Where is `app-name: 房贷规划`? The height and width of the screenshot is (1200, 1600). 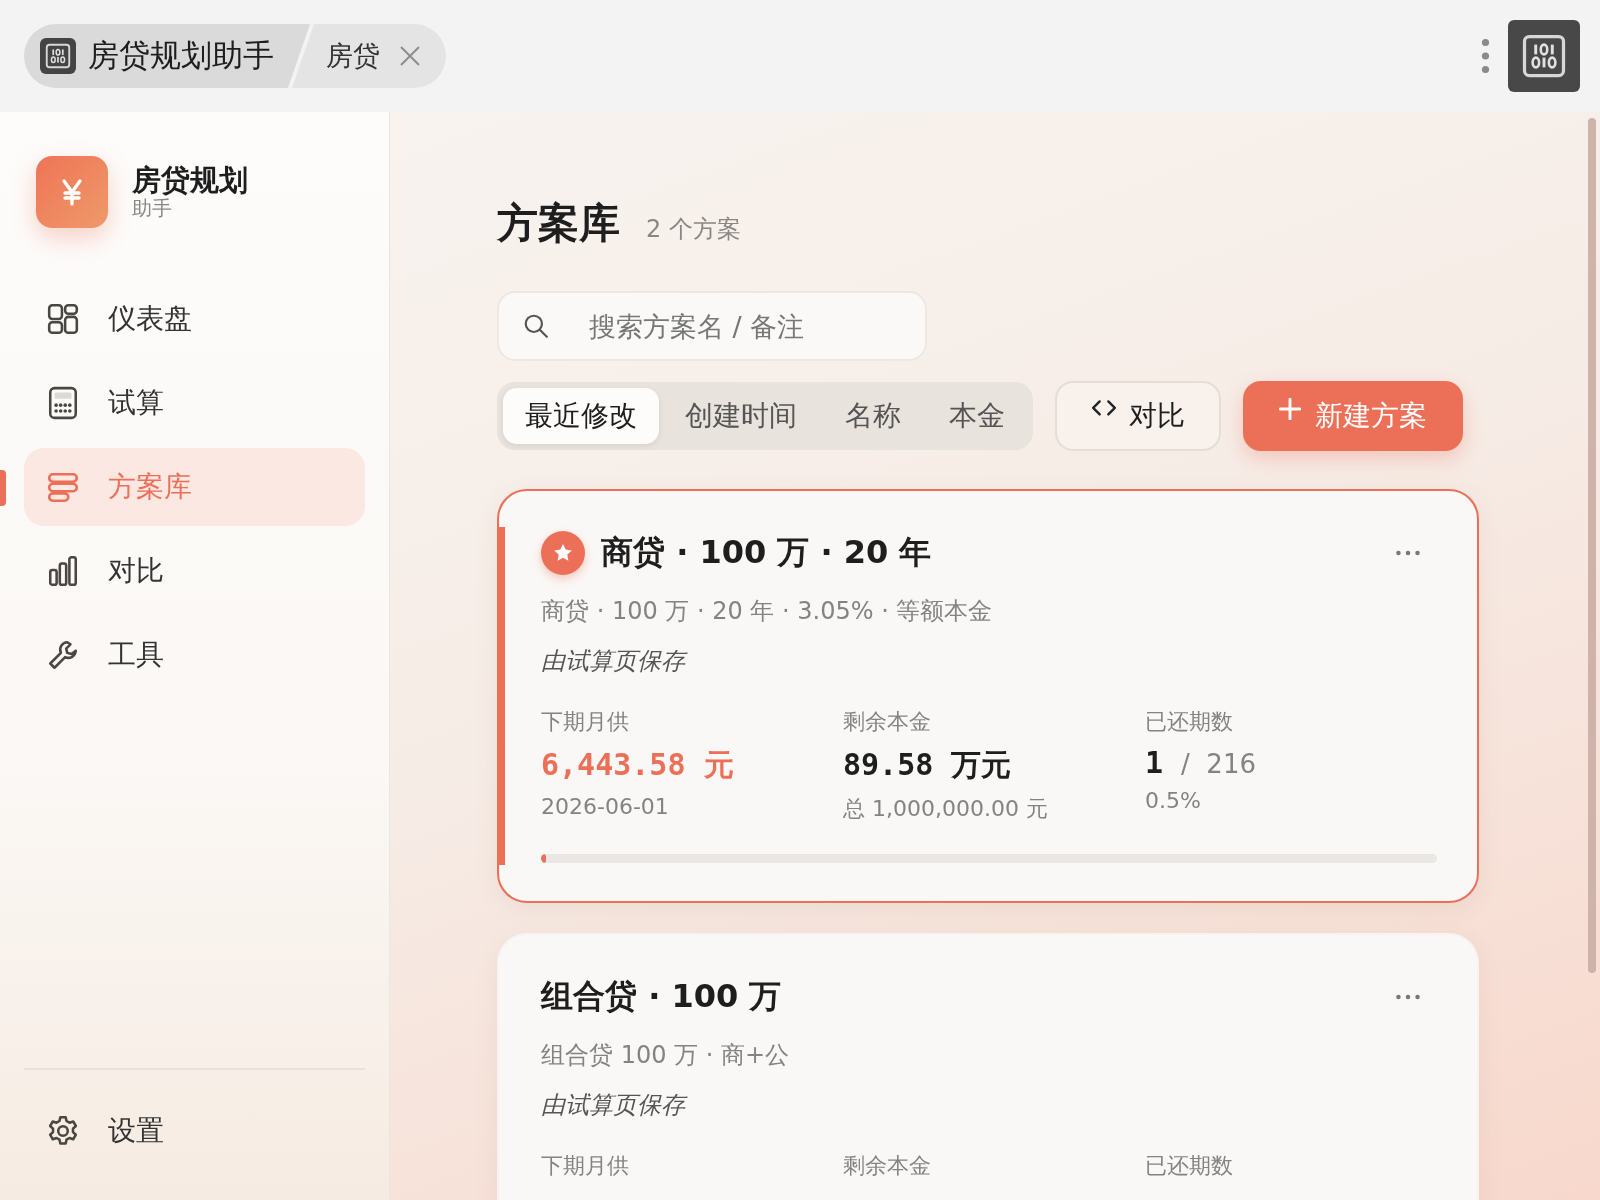 app-name: 房贷规划 is located at coordinates (190, 181).